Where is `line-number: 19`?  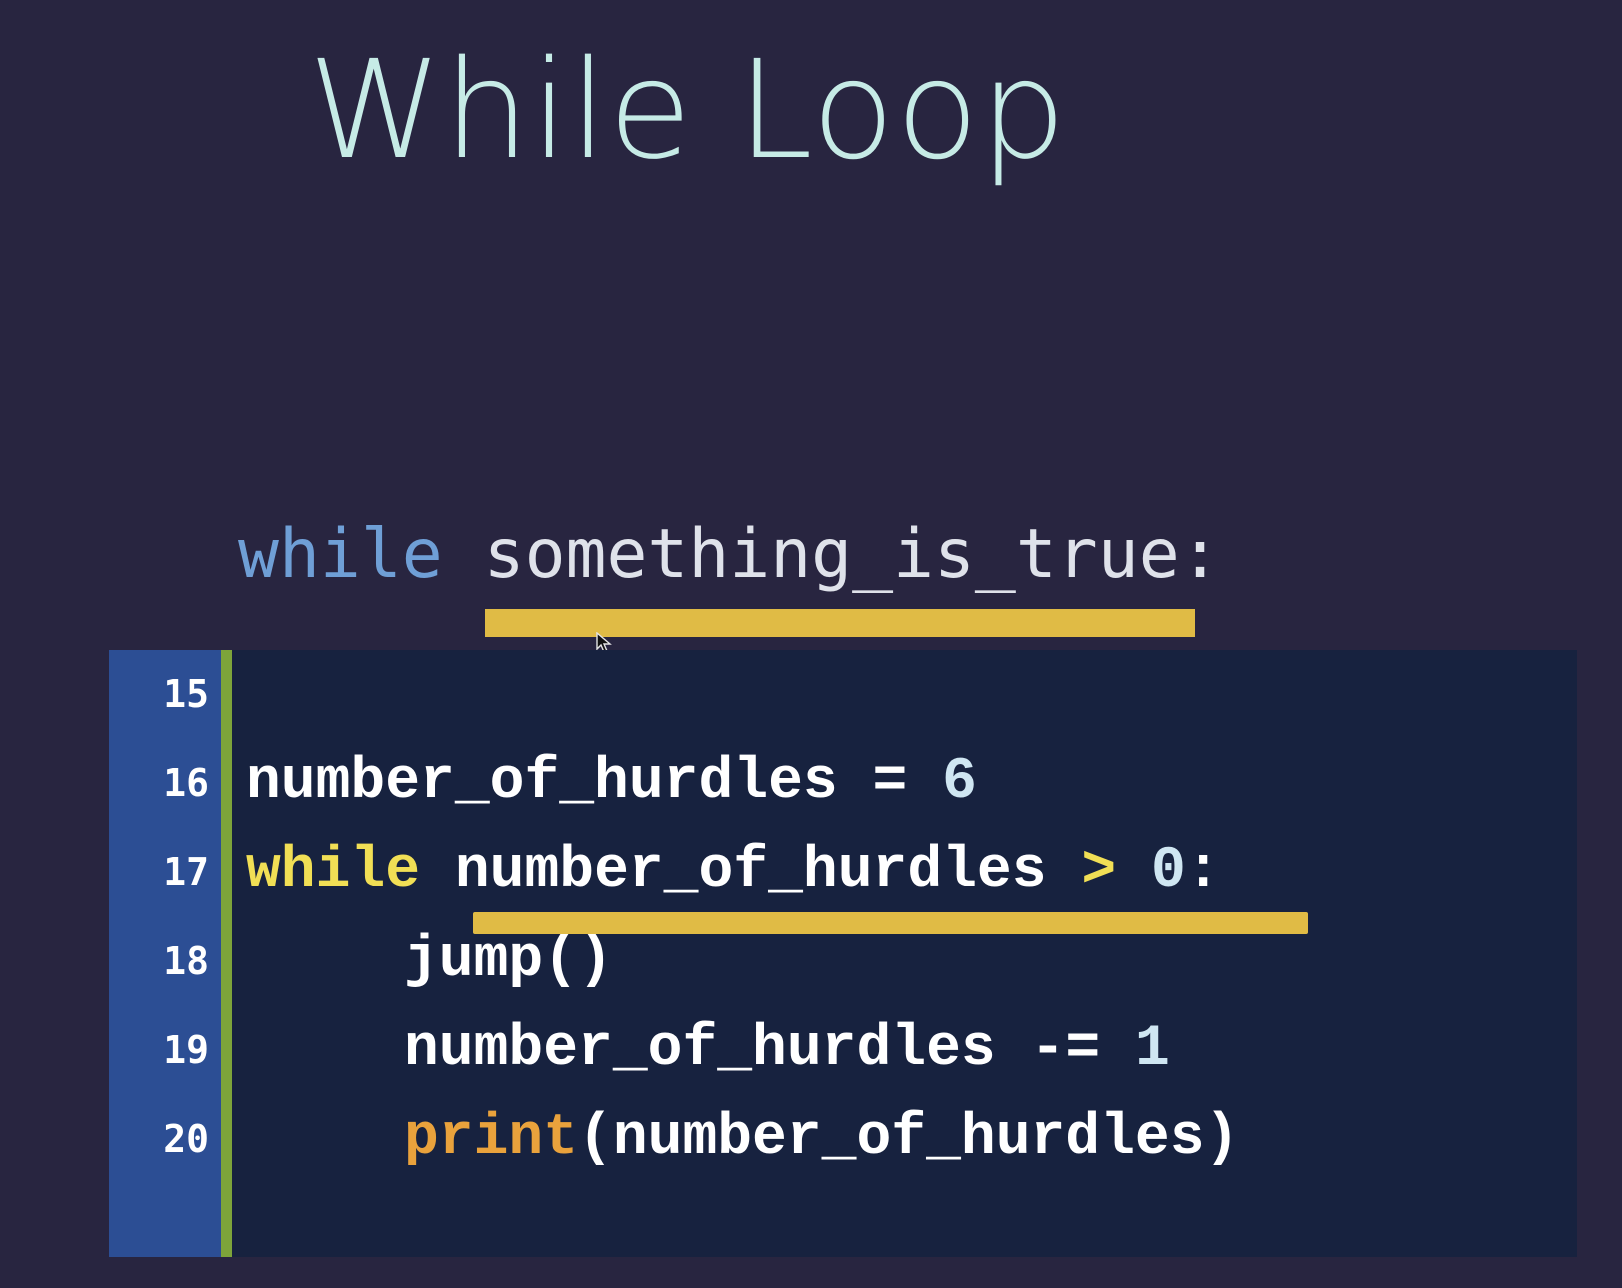
line-number: 19 is located at coordinates (186, 1050).